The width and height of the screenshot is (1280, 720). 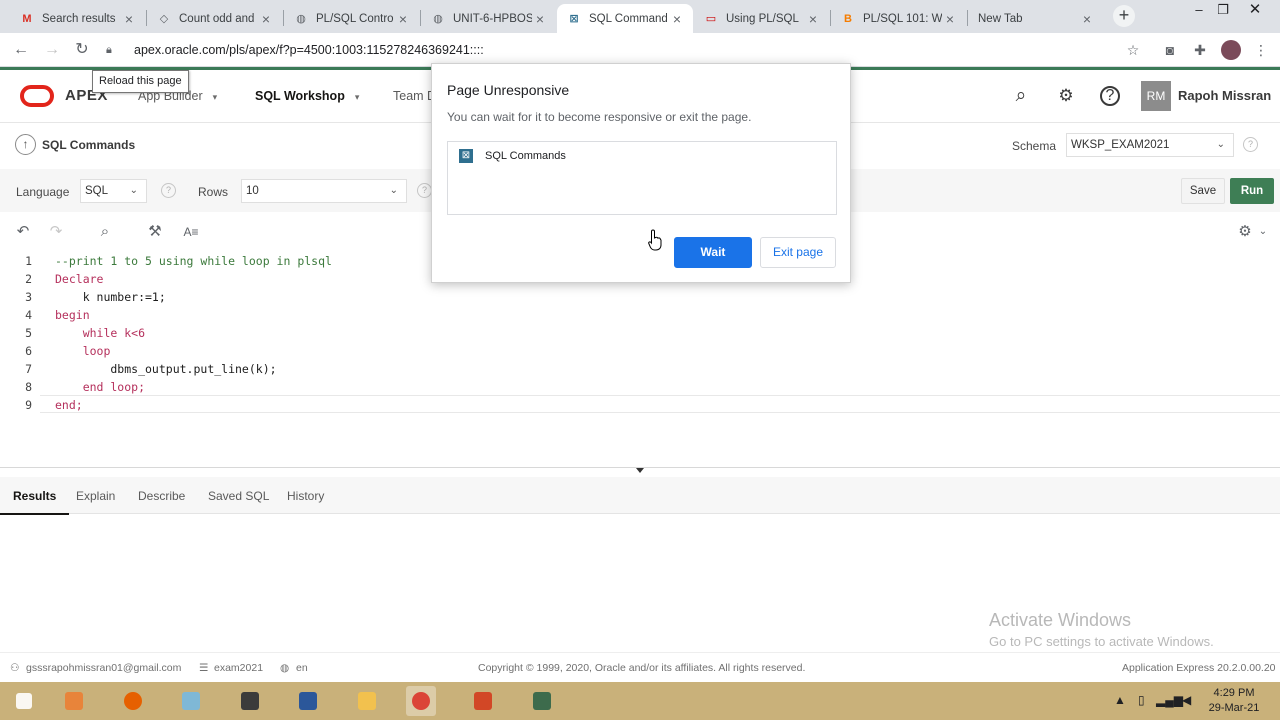 What do you see at coordinates (367, 701) in the screenshot?
I see `file-explorer-icon` at bounding box center [367, 701].